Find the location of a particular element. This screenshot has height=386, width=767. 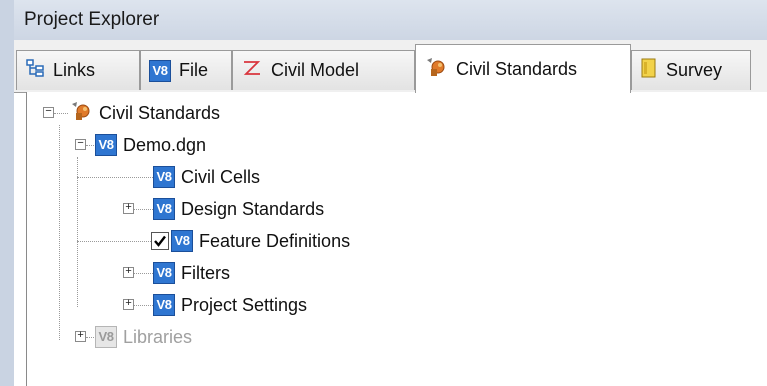

tree-node-label: Project Settings is located at coordinates (244, 304).